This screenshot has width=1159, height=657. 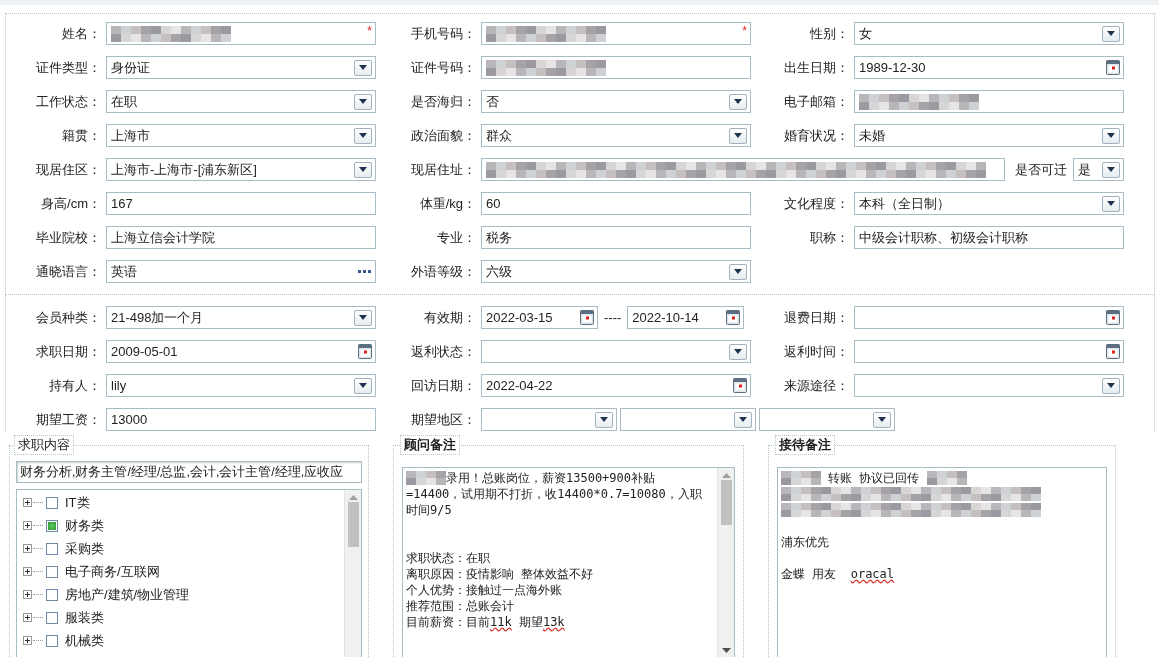 I want to click on tree-item: 财务类, so click(x=84, y=525).